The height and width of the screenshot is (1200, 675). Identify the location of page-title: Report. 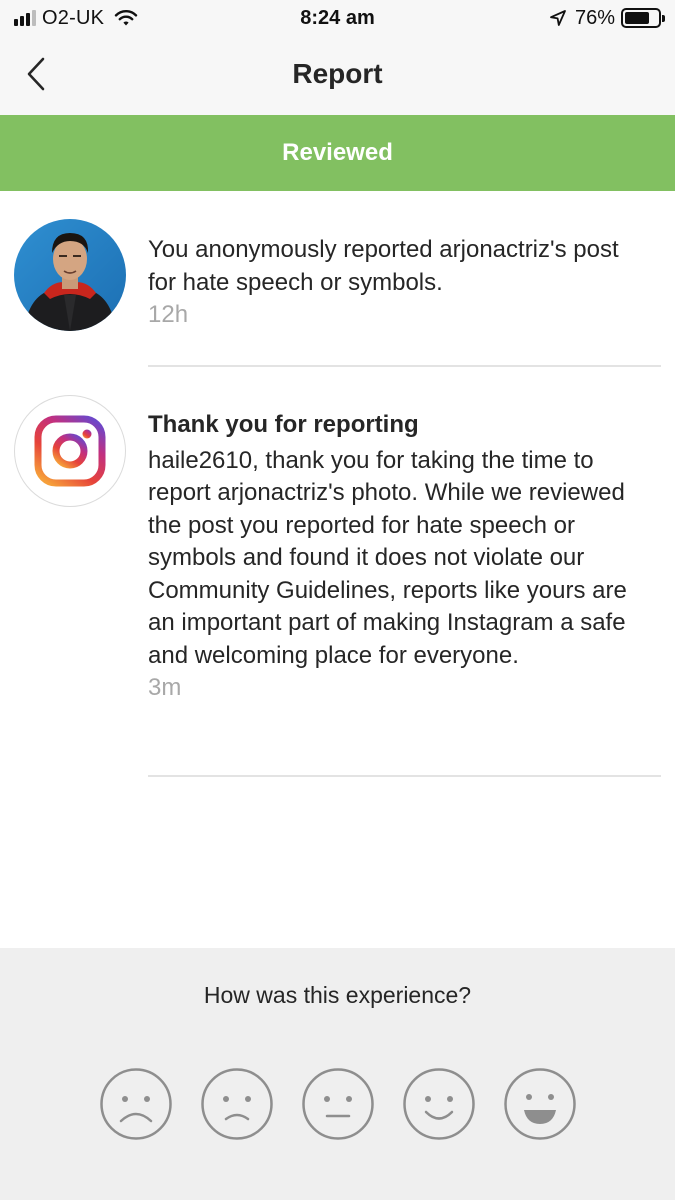
(337, 73).